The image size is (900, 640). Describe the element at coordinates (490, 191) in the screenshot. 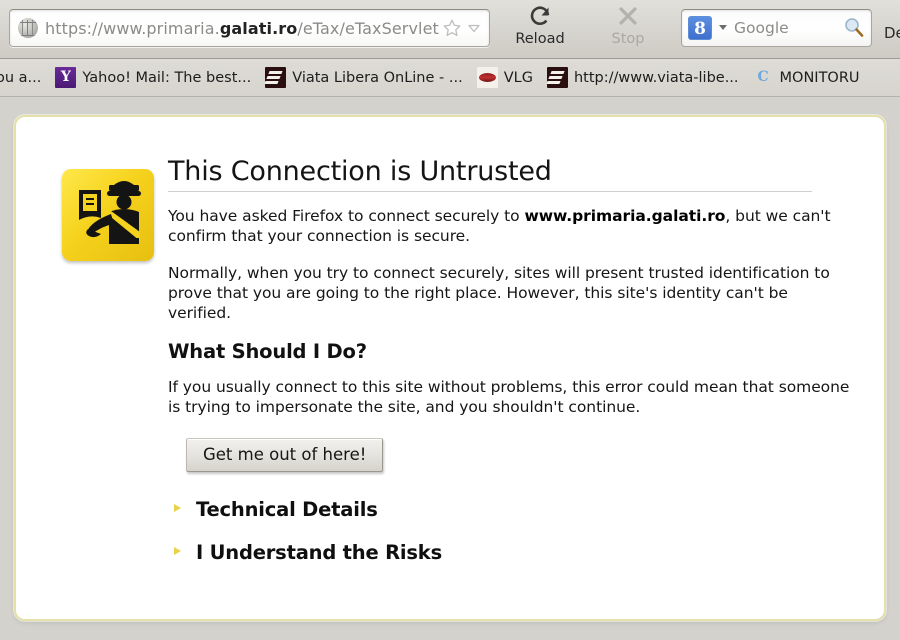

I see `title-divider` at that location.